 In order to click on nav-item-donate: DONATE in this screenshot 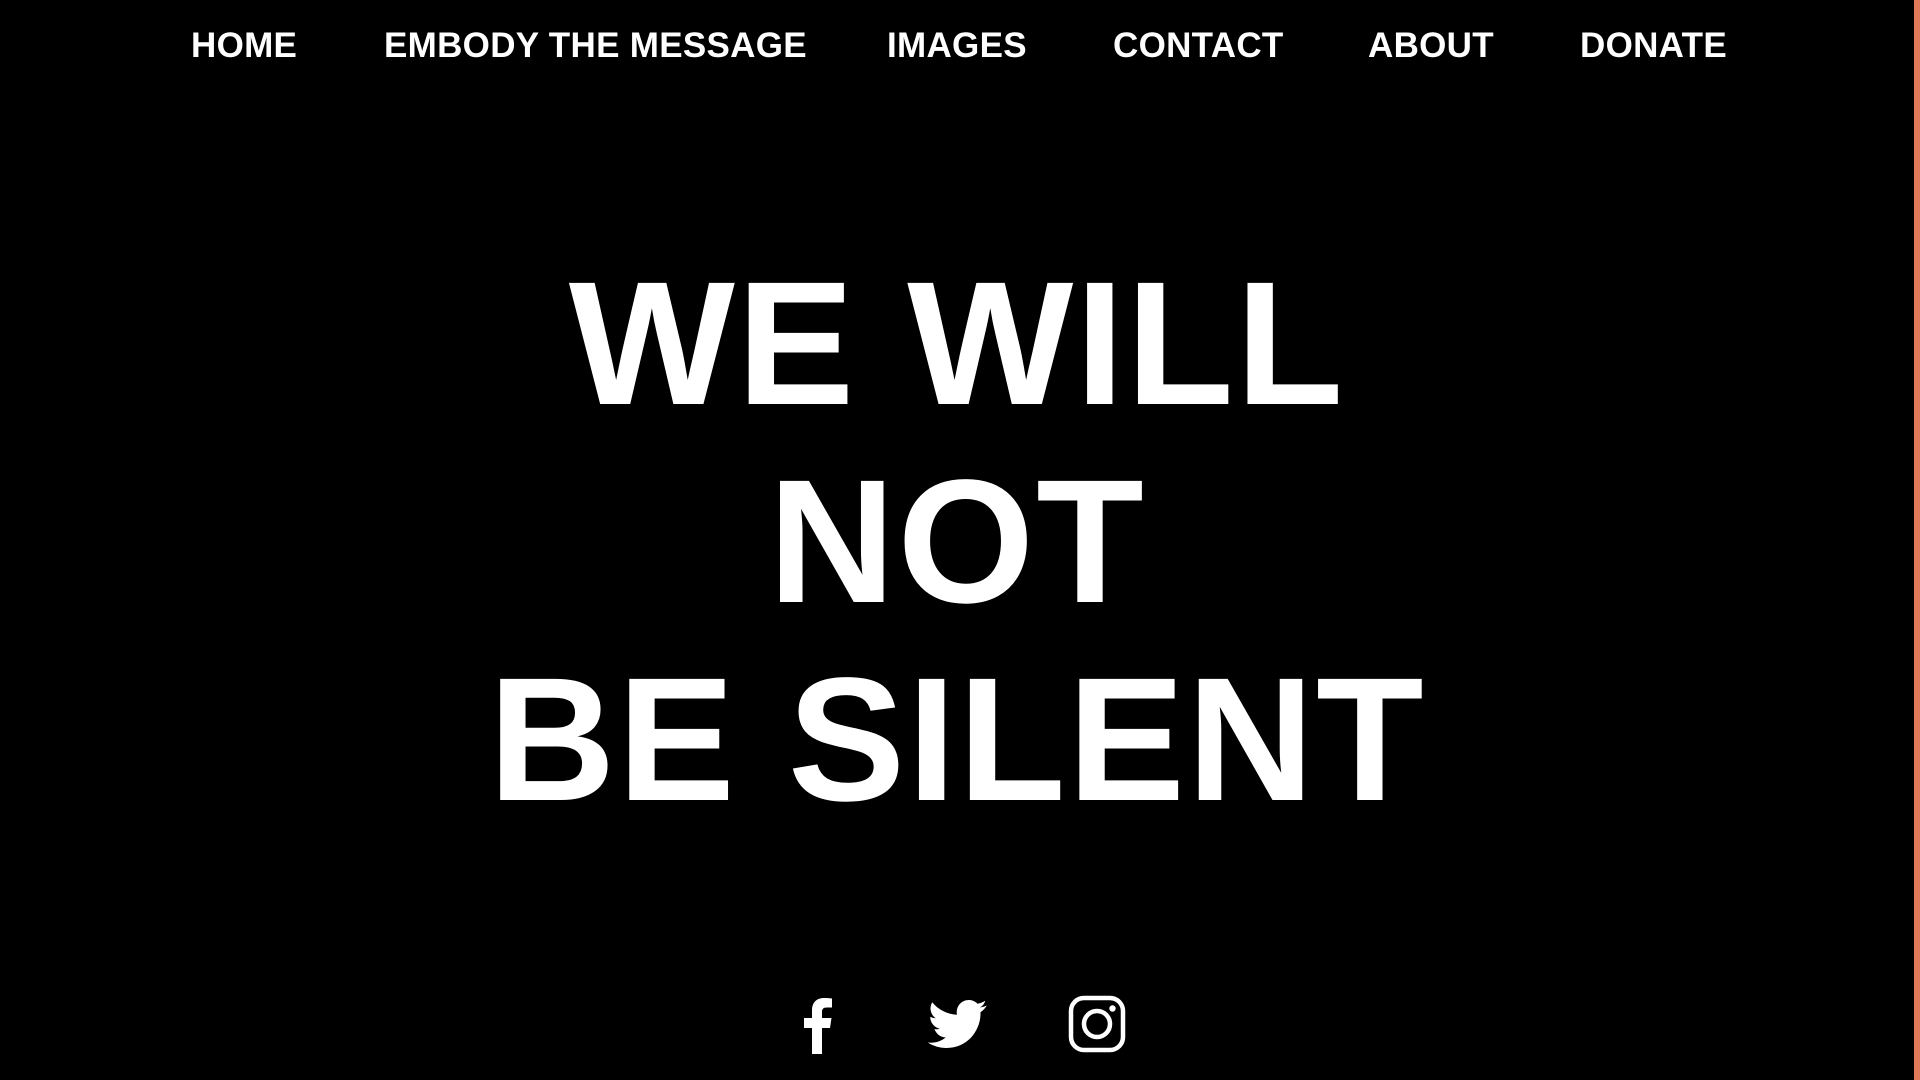, I will do `click(1653, 46)`.